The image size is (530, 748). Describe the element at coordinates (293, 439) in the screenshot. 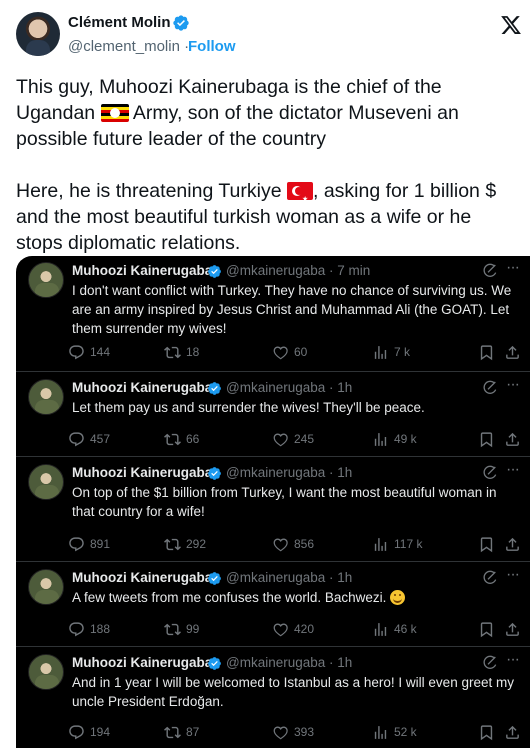

I see `like-button: 245` at that location.